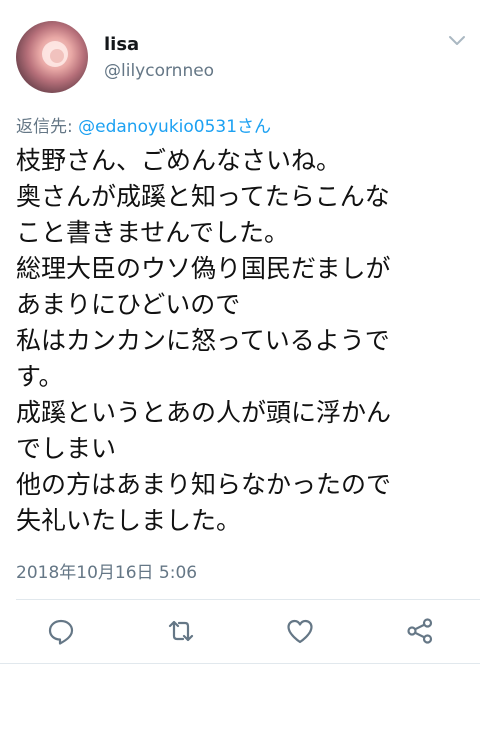 The image size is (480, 745). I want to click on tweet-line: す。, so click(40, 376).